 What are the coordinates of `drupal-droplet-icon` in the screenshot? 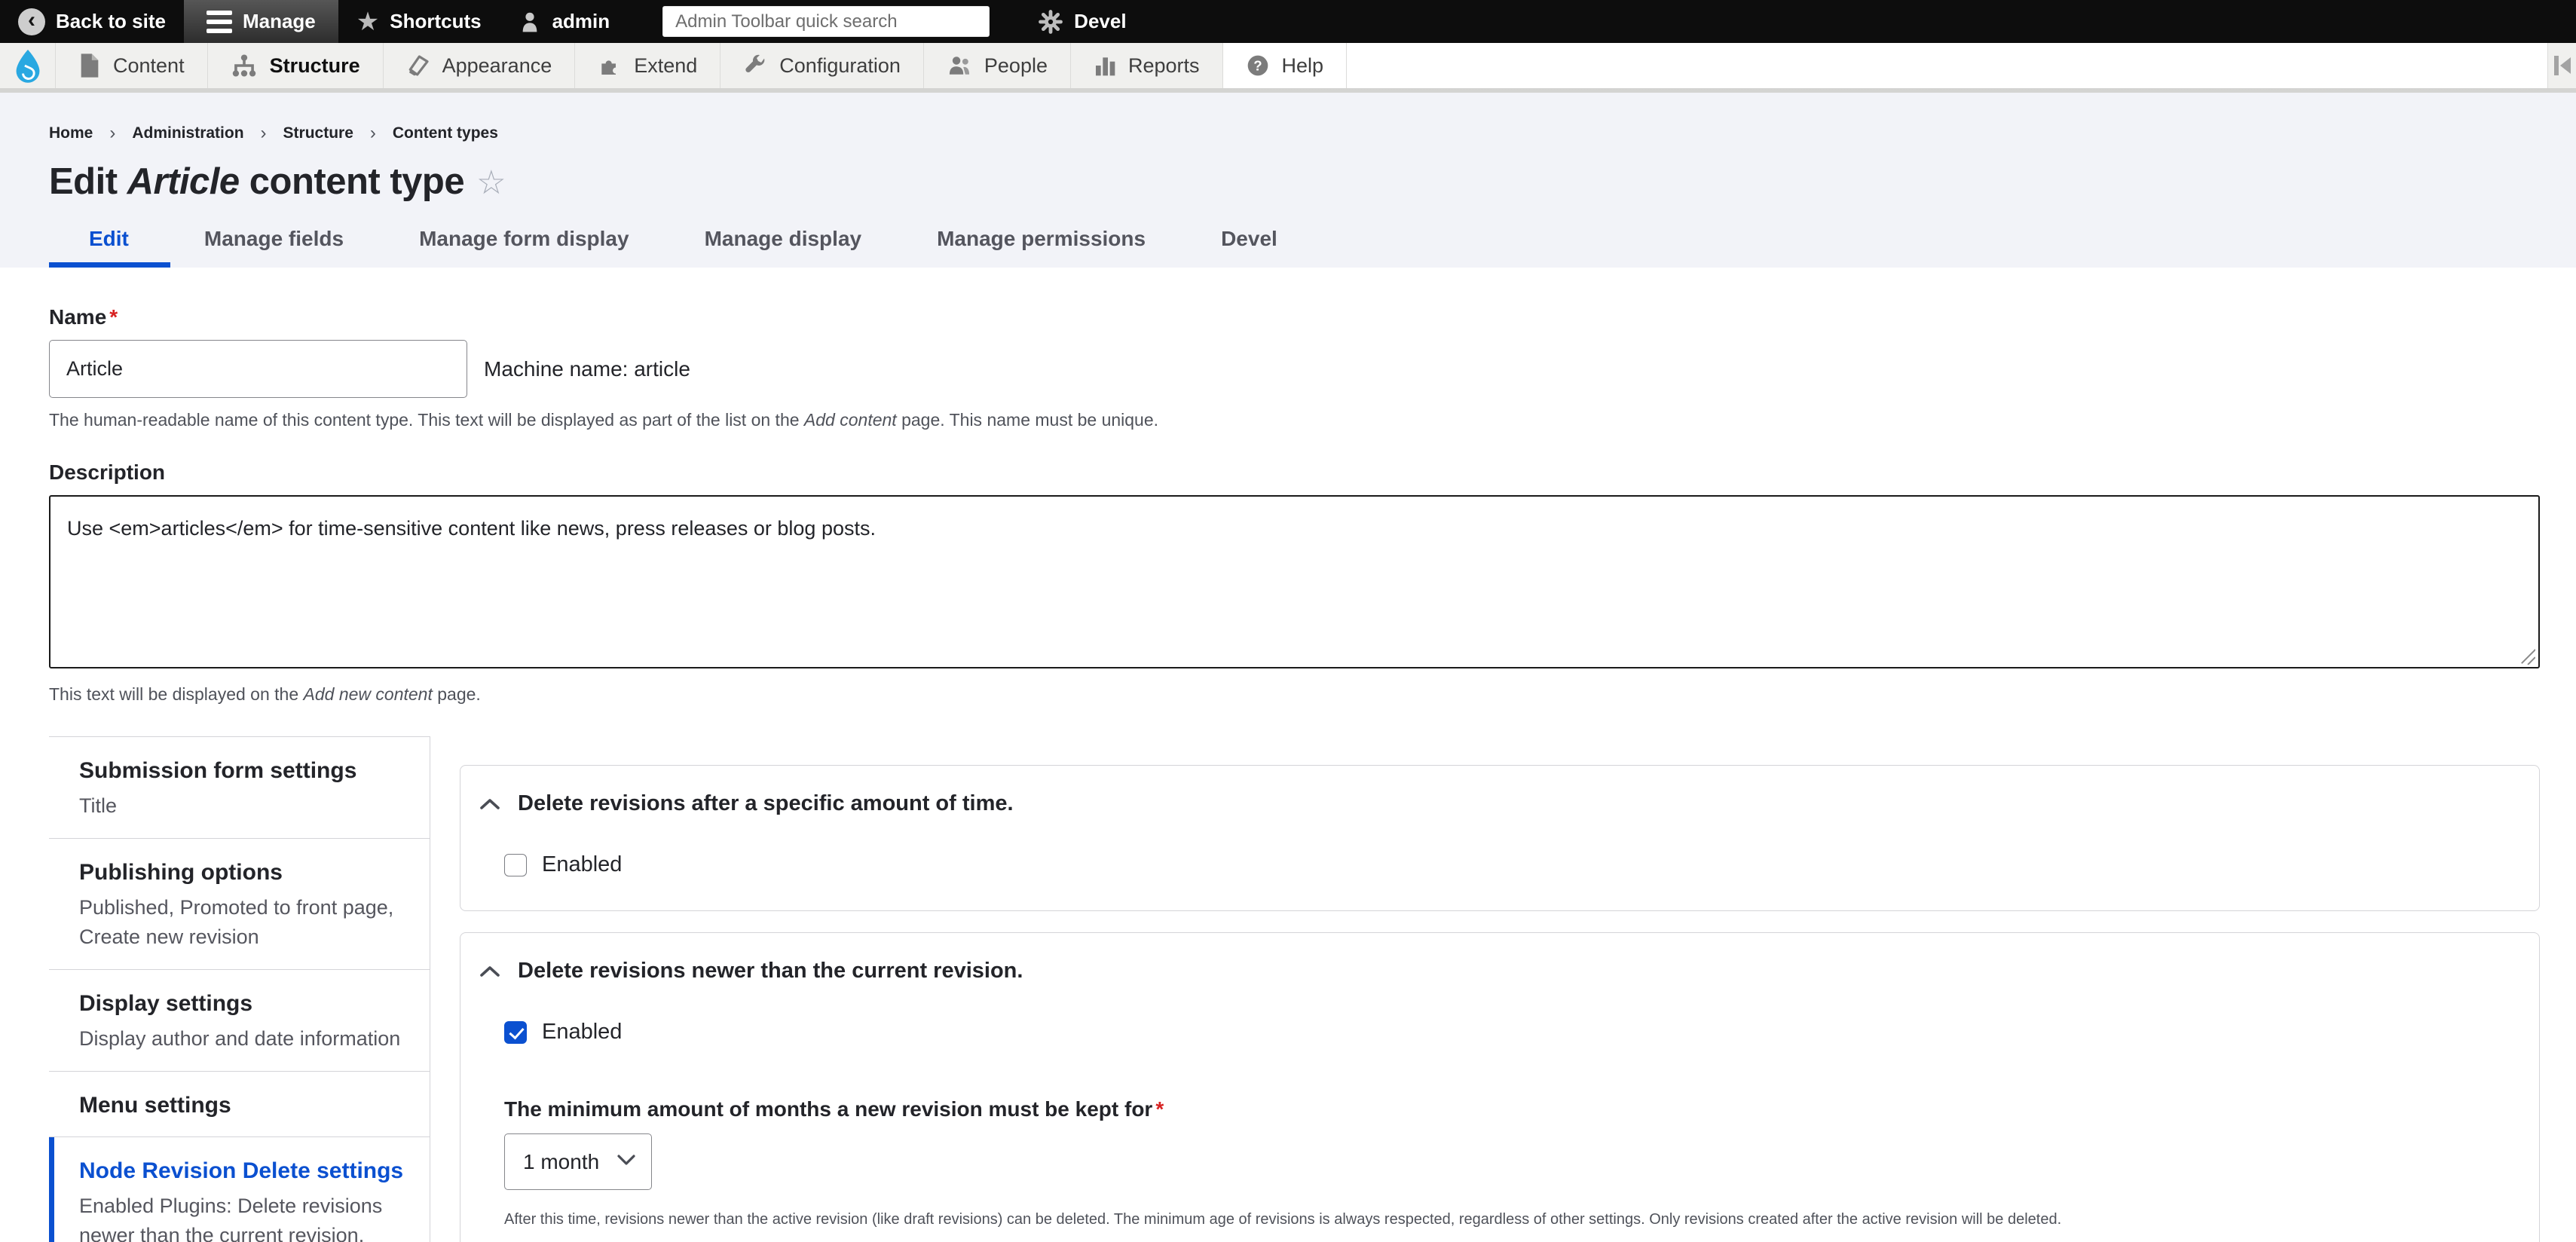 It's located at (27, 66).